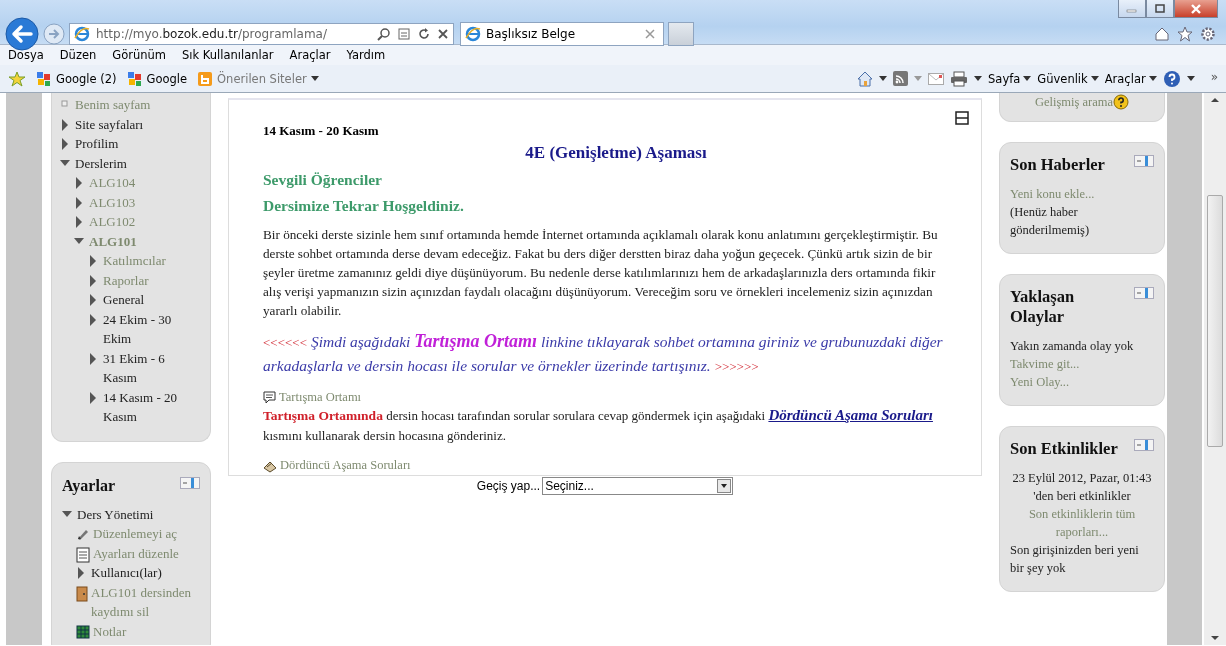 The width and height of the screenshot is (1226, 646). Describe the element at coordinates (1068, 78) in the screenshot. I see `command-menu: Güvenlik` at that location.